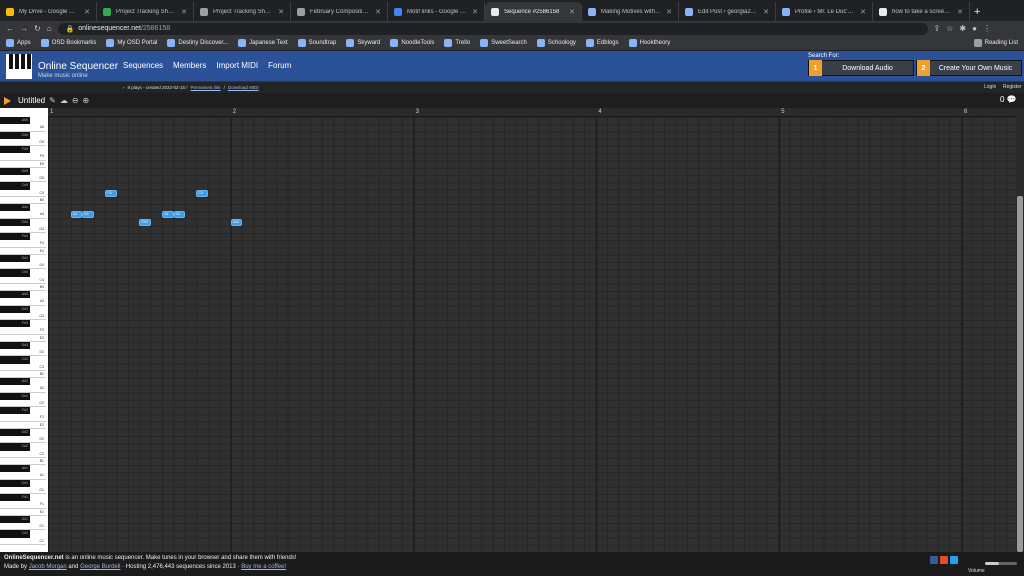 The height and width of the screenshot is (576, 1024). Describe the element at coordinates (934, 560) in the screenshot. I see `facebook-icon` at that location.